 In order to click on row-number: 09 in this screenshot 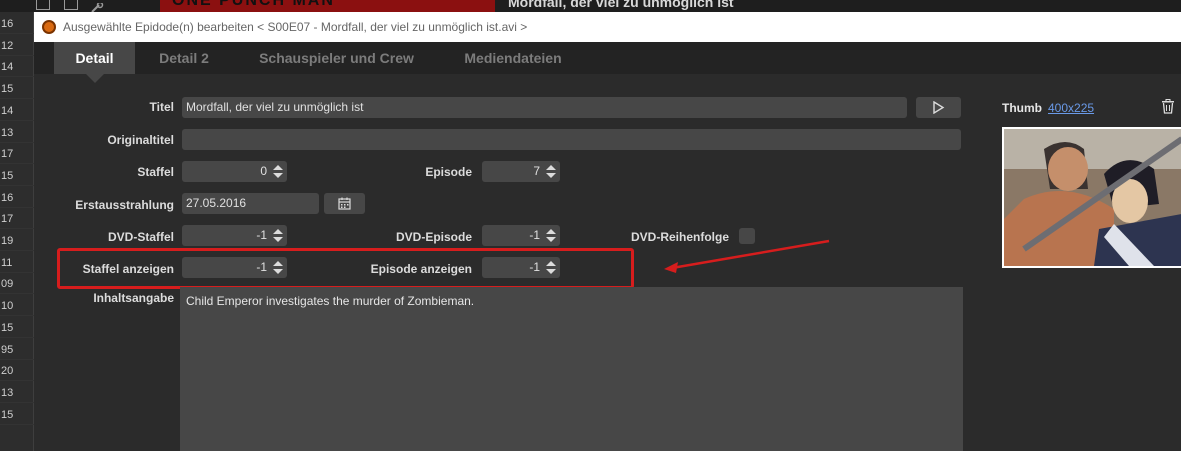, I will do `click(17, 284)`.